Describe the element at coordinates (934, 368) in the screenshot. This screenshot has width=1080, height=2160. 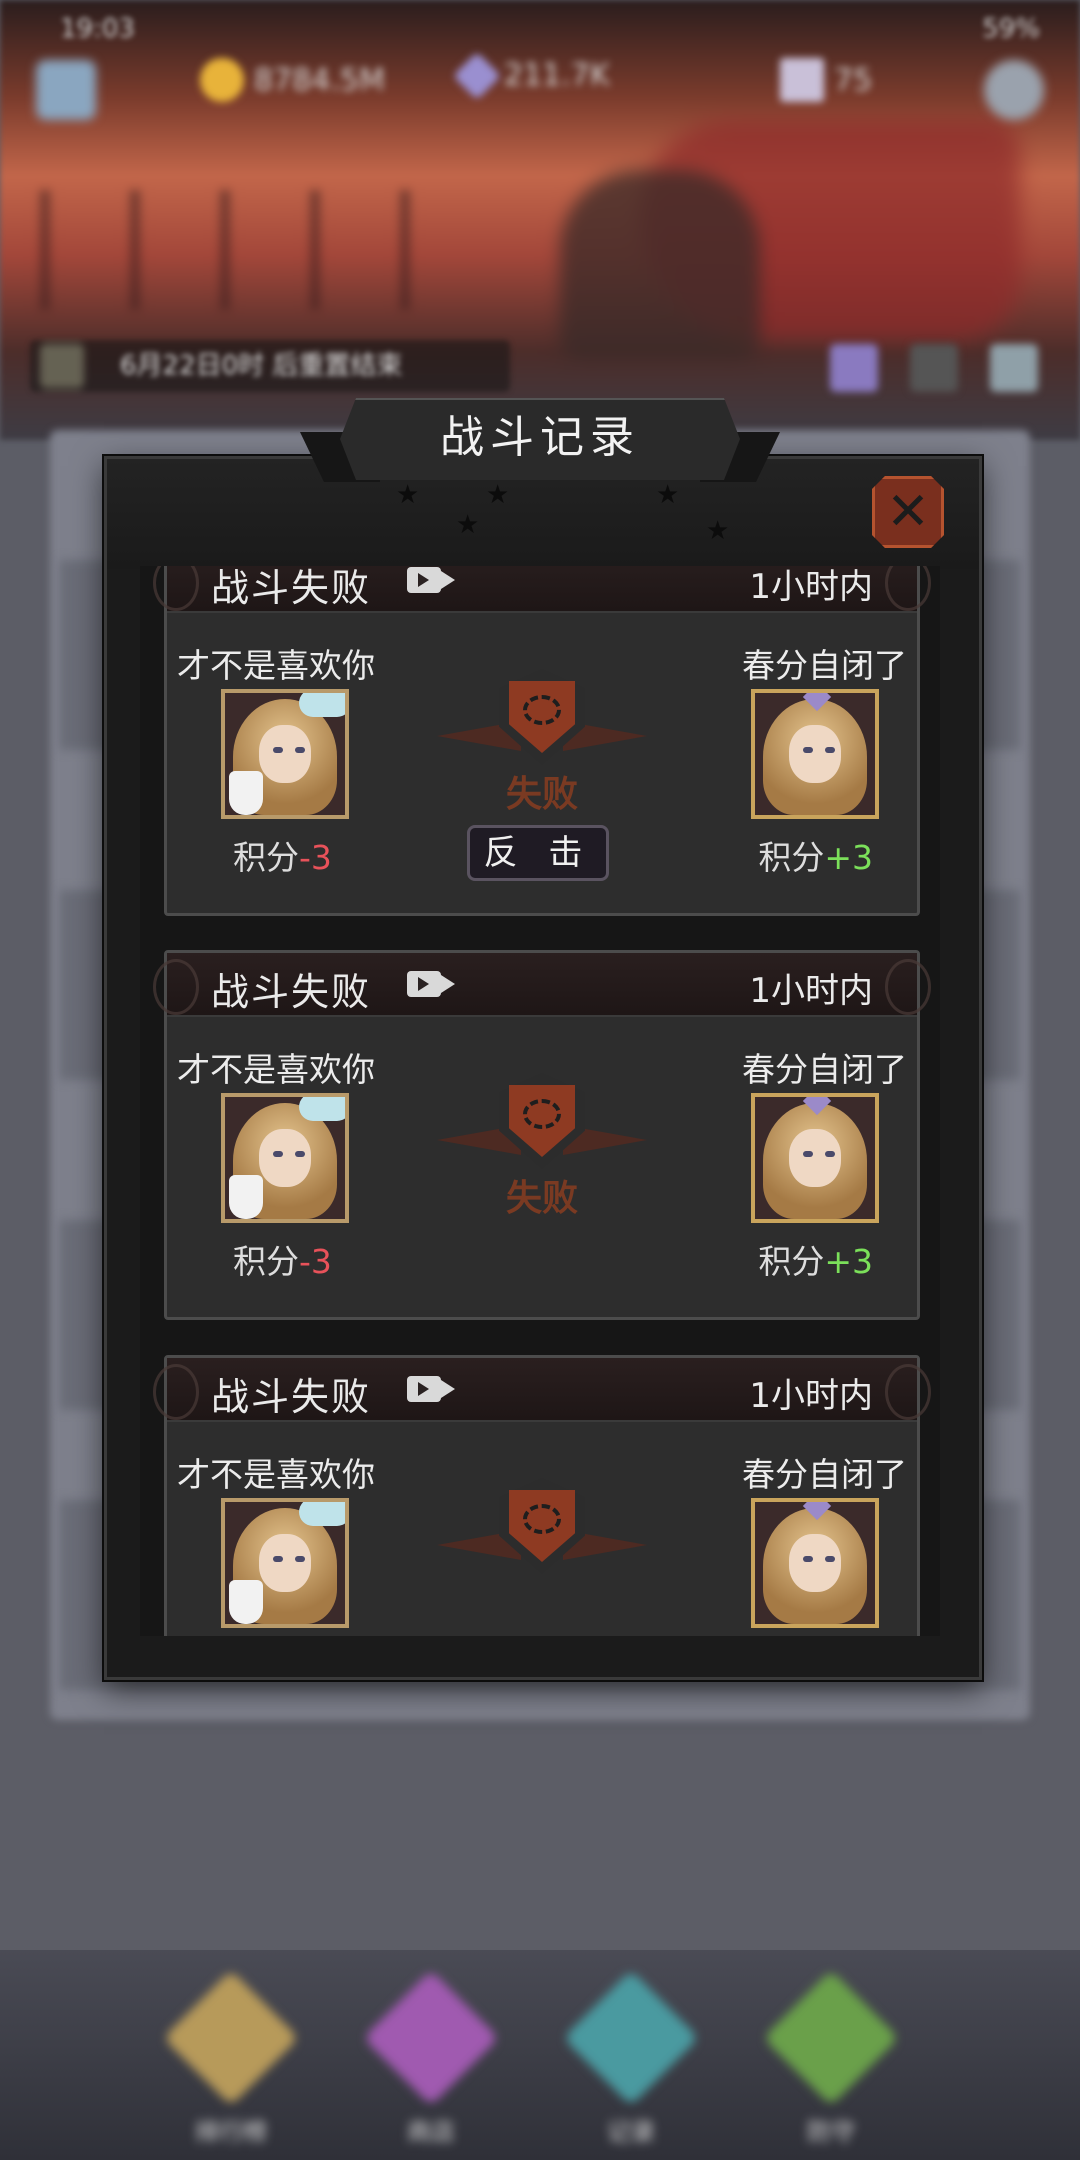
I see `count-icon` at that location.